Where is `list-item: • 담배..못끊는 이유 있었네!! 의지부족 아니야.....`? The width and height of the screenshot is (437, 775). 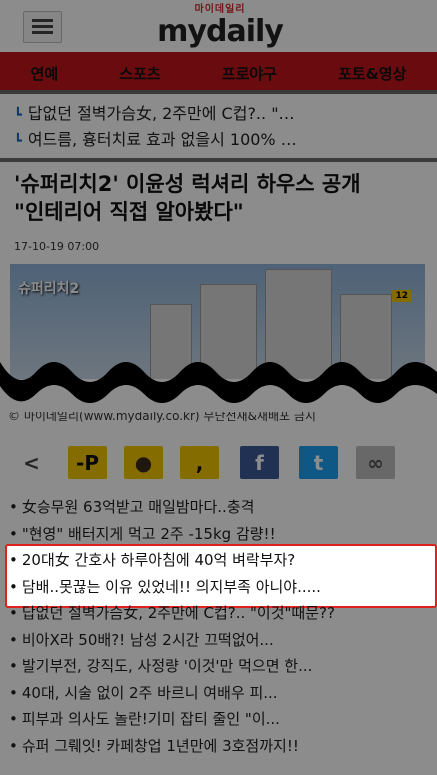 list-item: • 담배..못끊는 이유 있었네!! 의지부족 아니야..... is located at coordinates (221, 587).